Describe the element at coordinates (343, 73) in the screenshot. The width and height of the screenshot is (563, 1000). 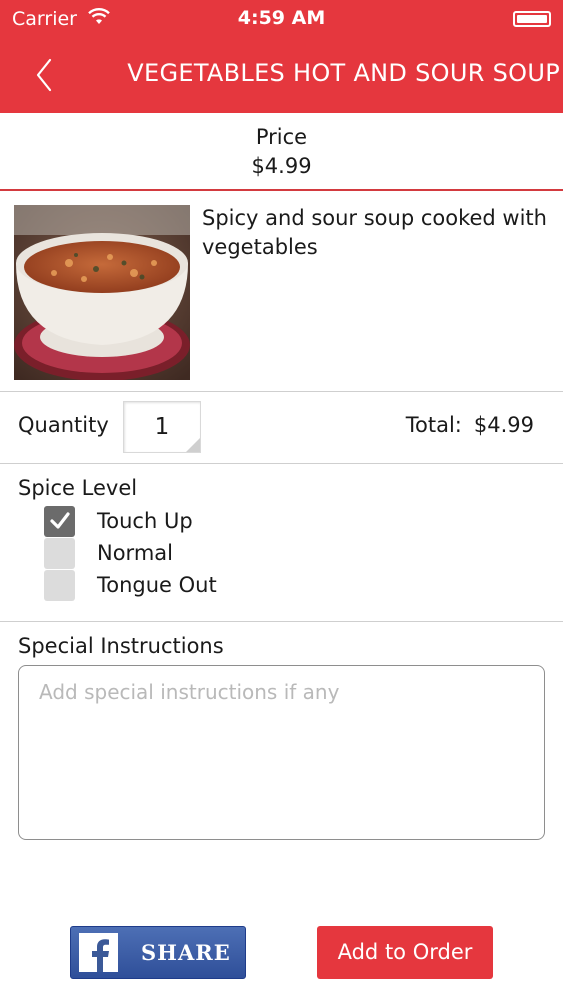
I see `page-title: VEGETABLES HOT AND SOUR SOUP` at that location.